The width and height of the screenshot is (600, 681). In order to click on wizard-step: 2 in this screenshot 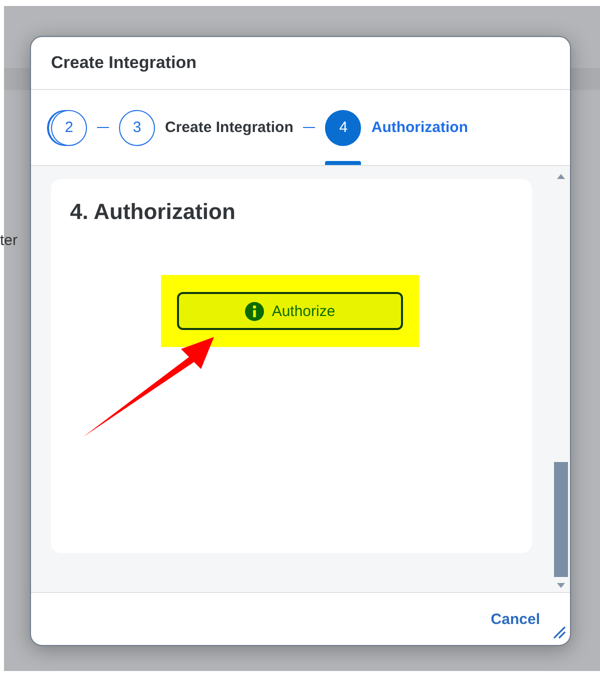, I will do `click(69, 127)`.